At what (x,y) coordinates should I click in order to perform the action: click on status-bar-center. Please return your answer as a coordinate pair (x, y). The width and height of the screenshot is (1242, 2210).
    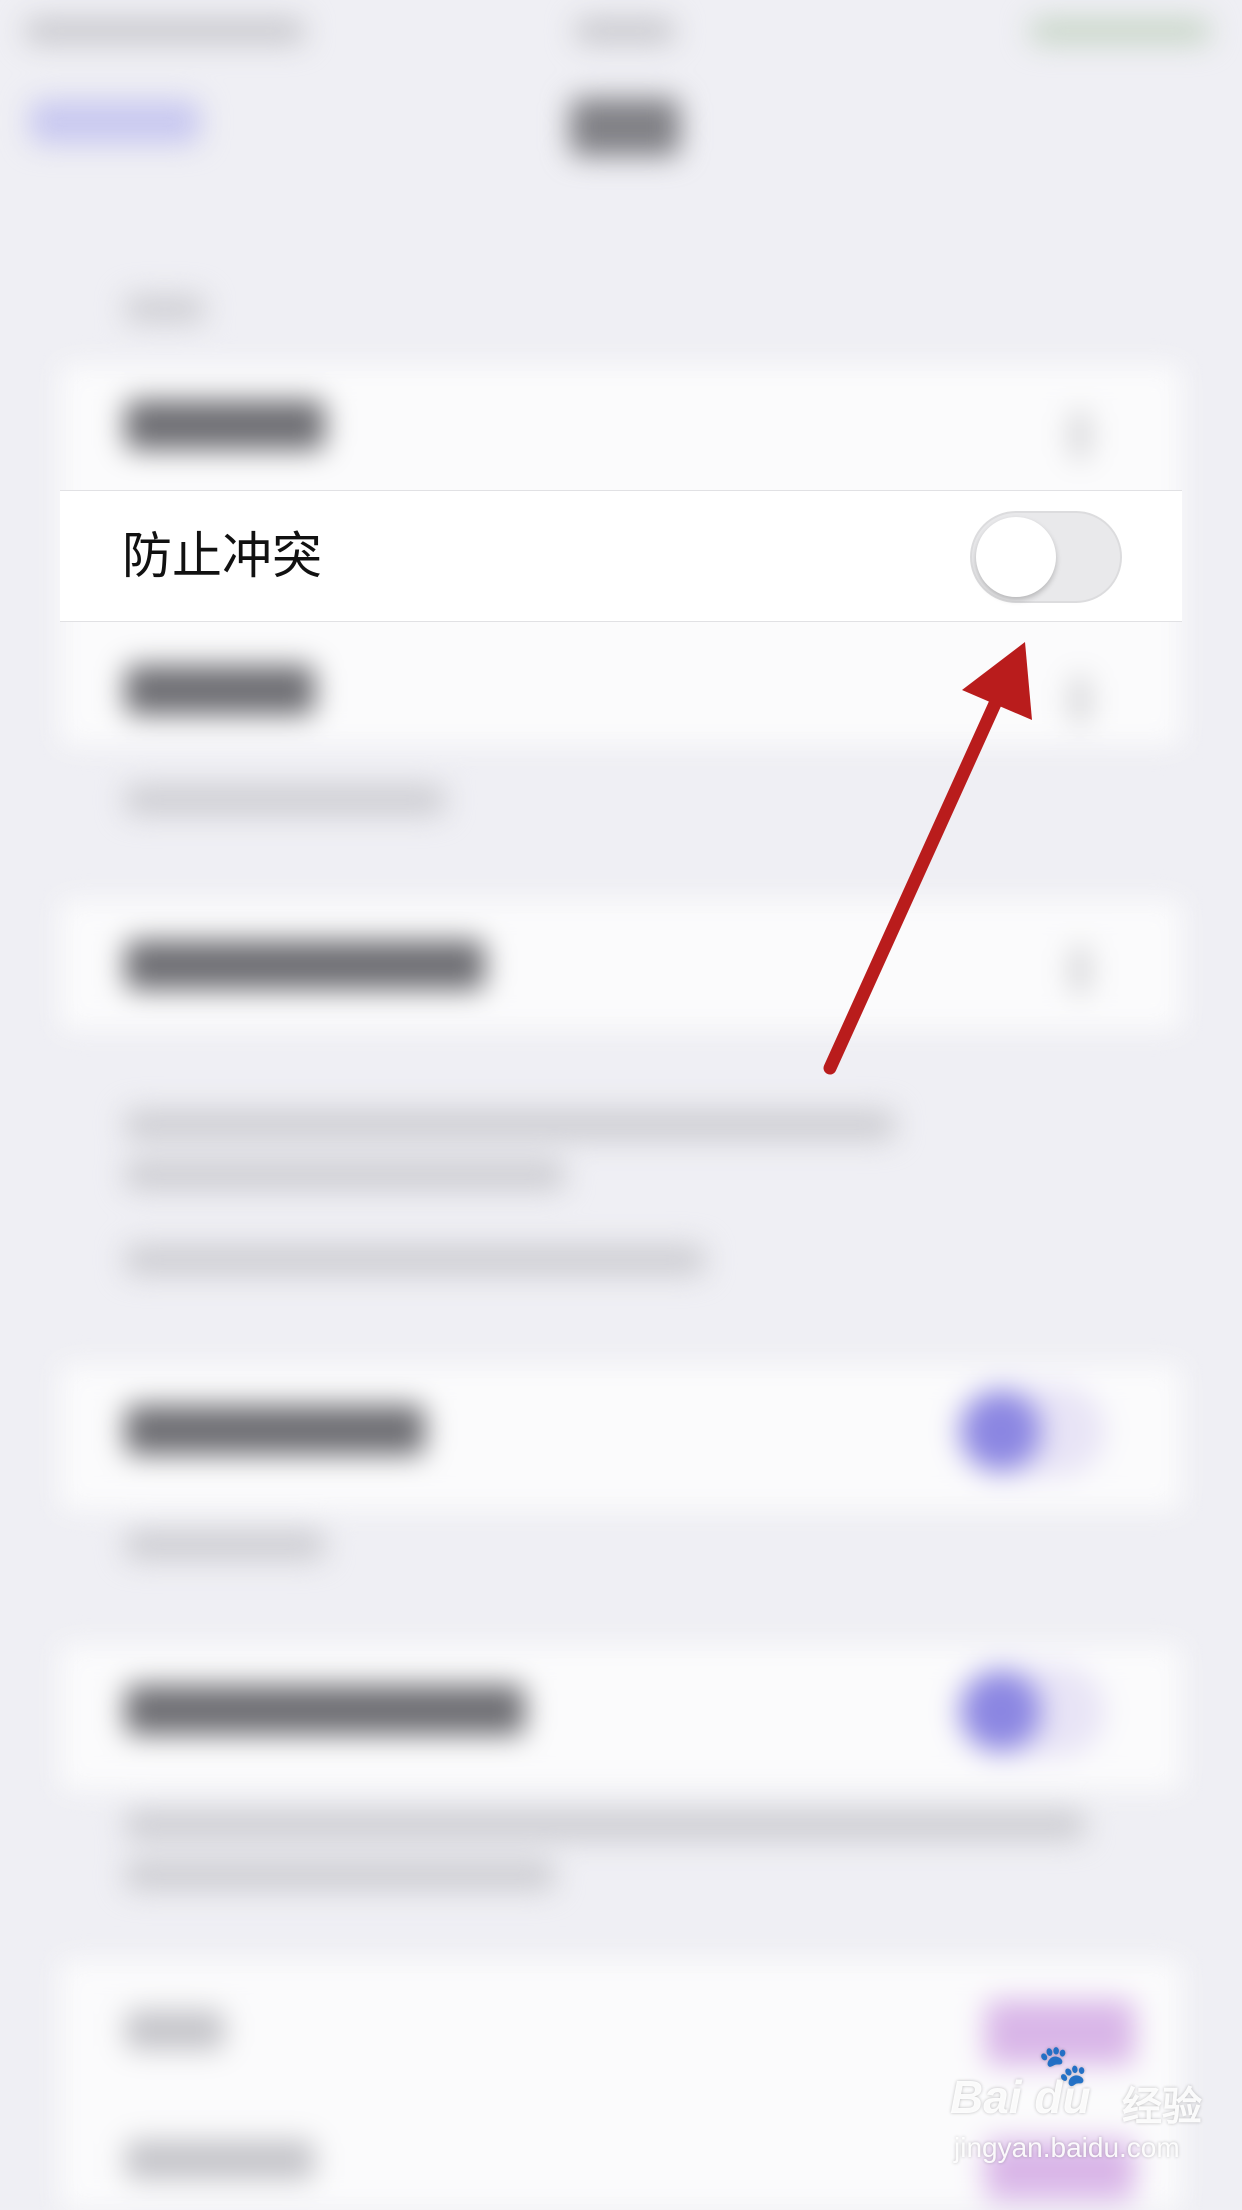
    Looking at the image, I should click on (625, 31).